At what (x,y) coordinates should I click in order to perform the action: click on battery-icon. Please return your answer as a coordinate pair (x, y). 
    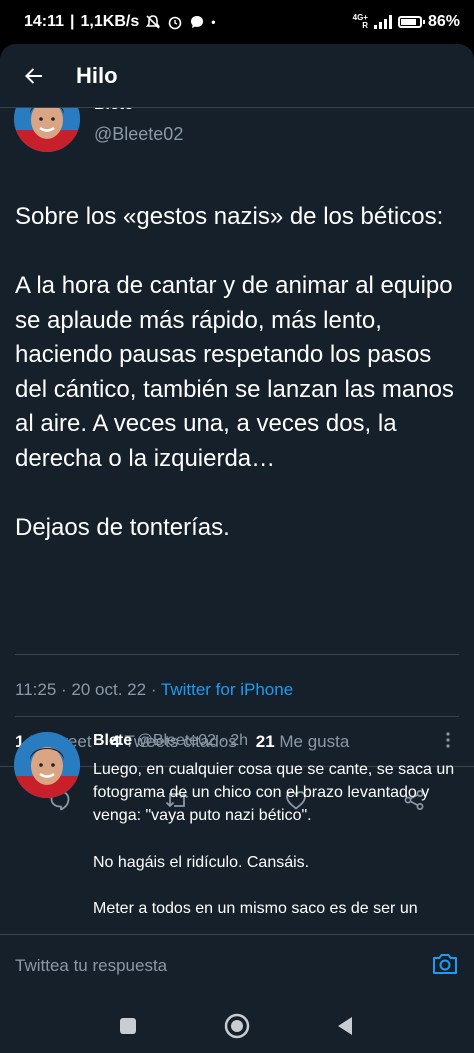
    Looking at the image, I should click on (411, 22).